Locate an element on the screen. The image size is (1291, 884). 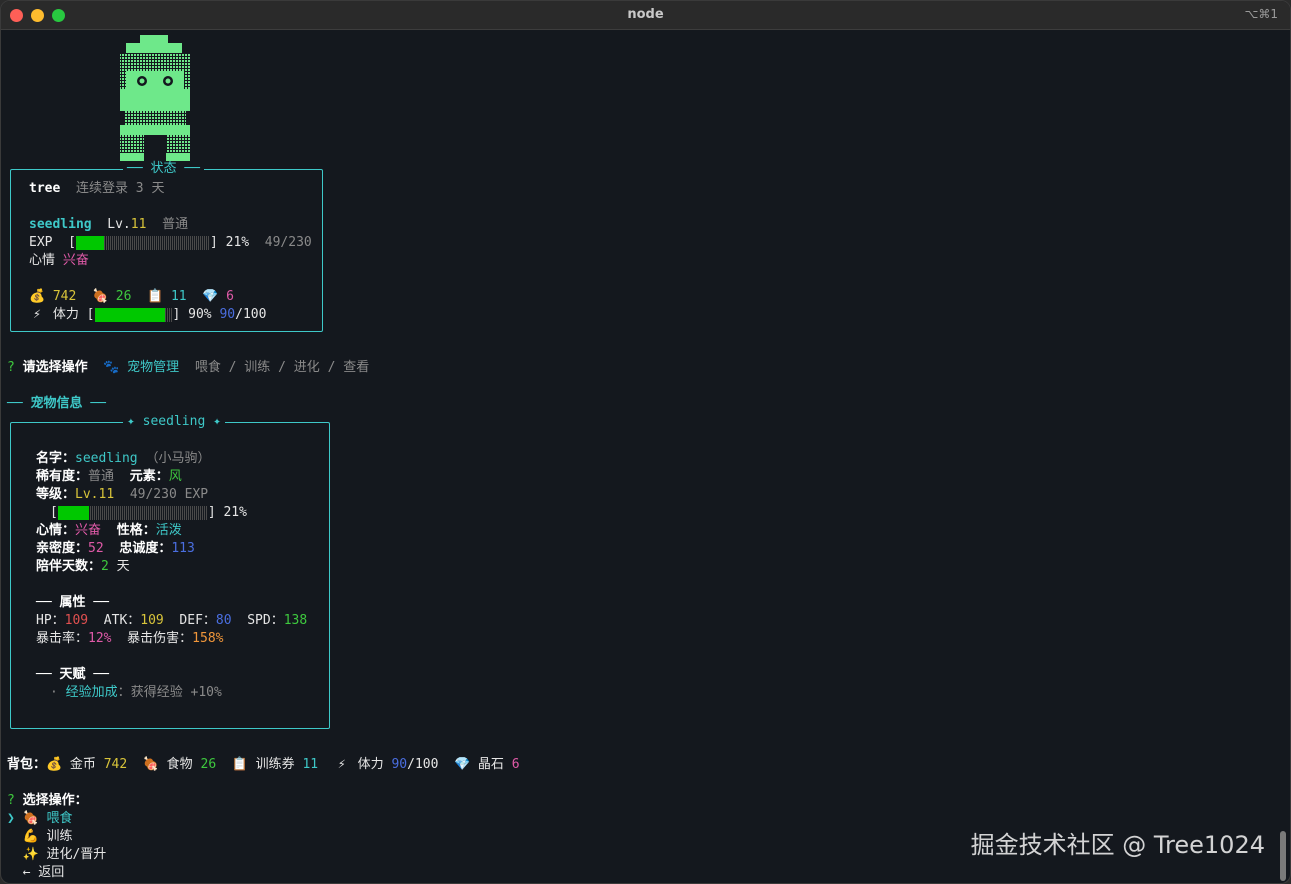
attr-header: ── 属性 ── is located at coordinates (72, 602).